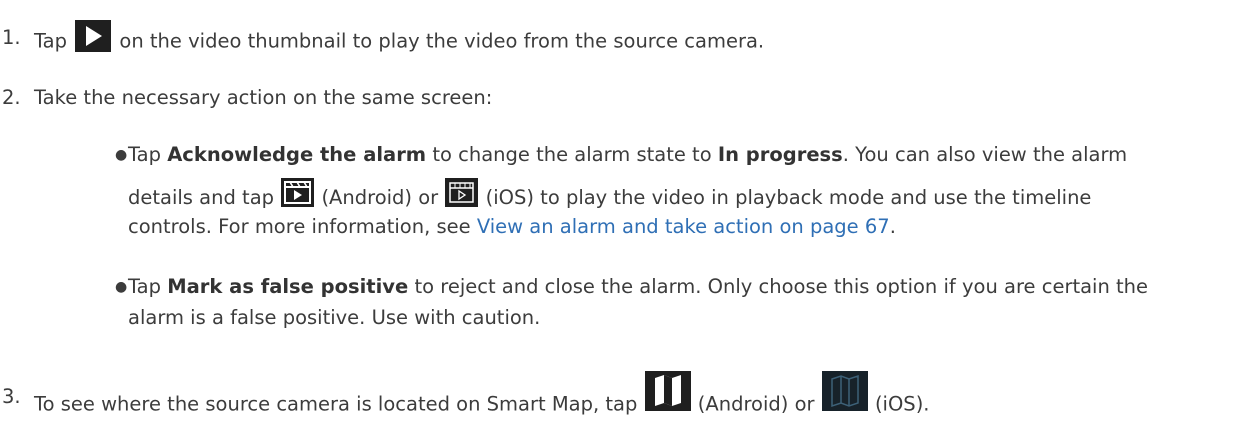 This screenshot has height=437, width=1259. What do you see at coordinates (297, 154) in the screenshot?
I see `acknowledge-label: Acknowledge the alarm` at bounding box center [297, 154].